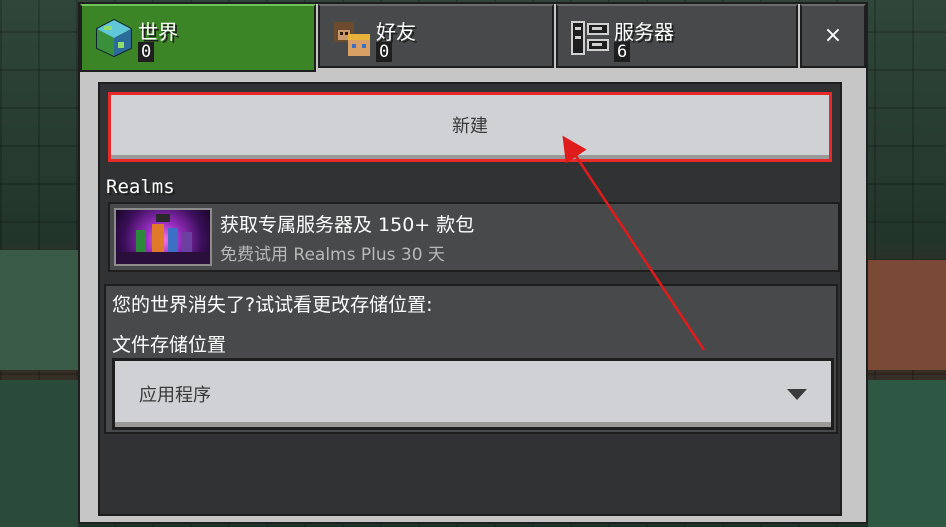 This screenshot has height=527, width=946. What do you see at coordinates (797, 394) in the screenshot?
I see `chevron-down-icon` at bounding box center [797, 394].